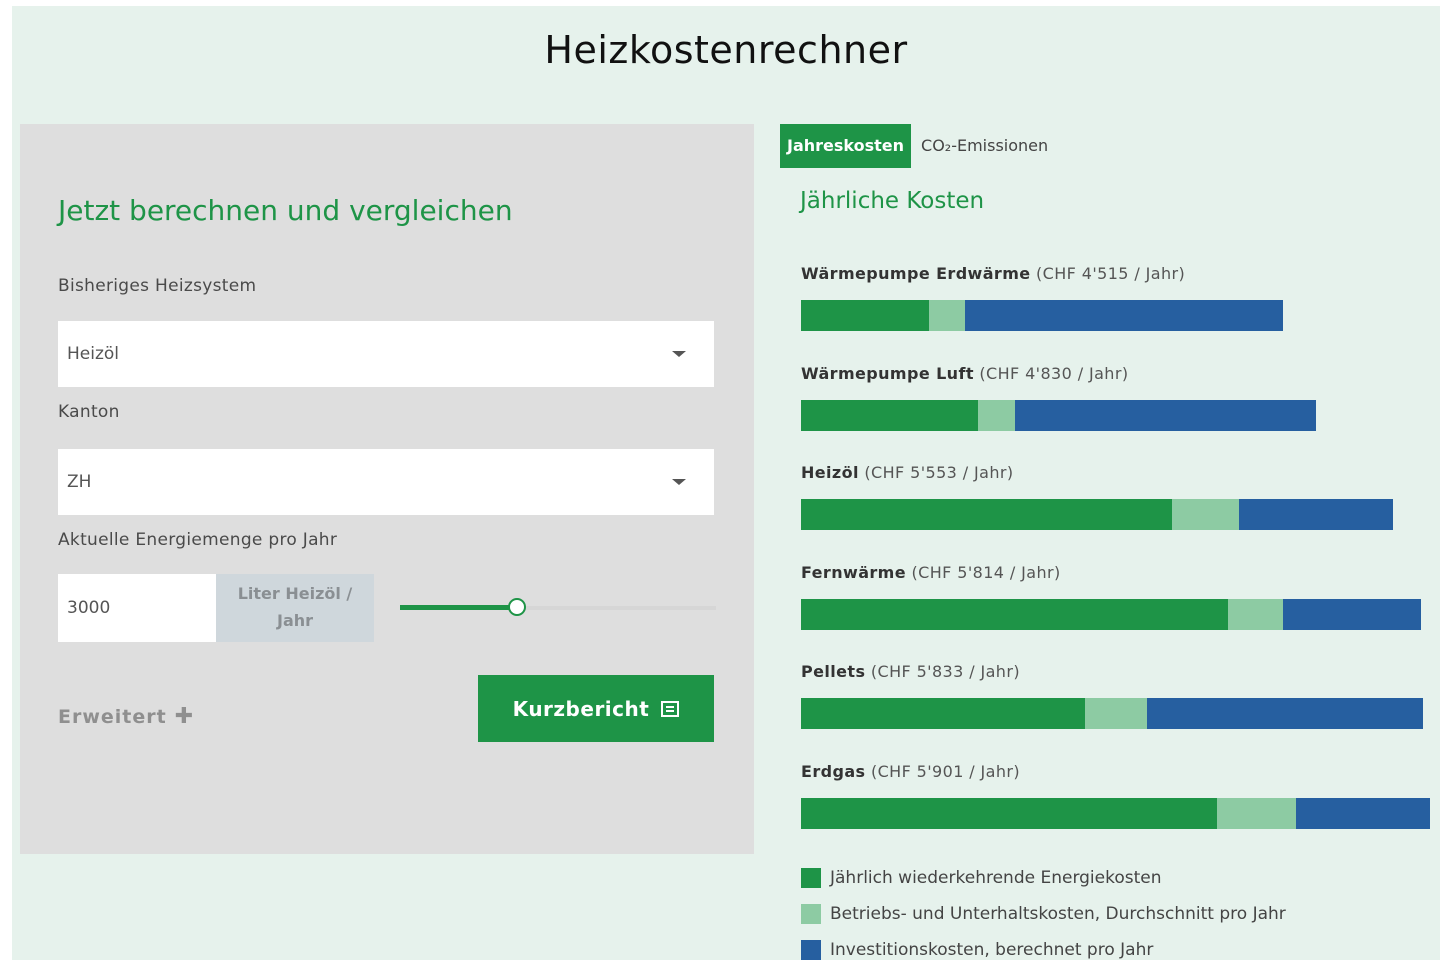 The width and height of the screenshot is (1440, 968). I want to click on plus-icon: ✚, so click(184, 716).